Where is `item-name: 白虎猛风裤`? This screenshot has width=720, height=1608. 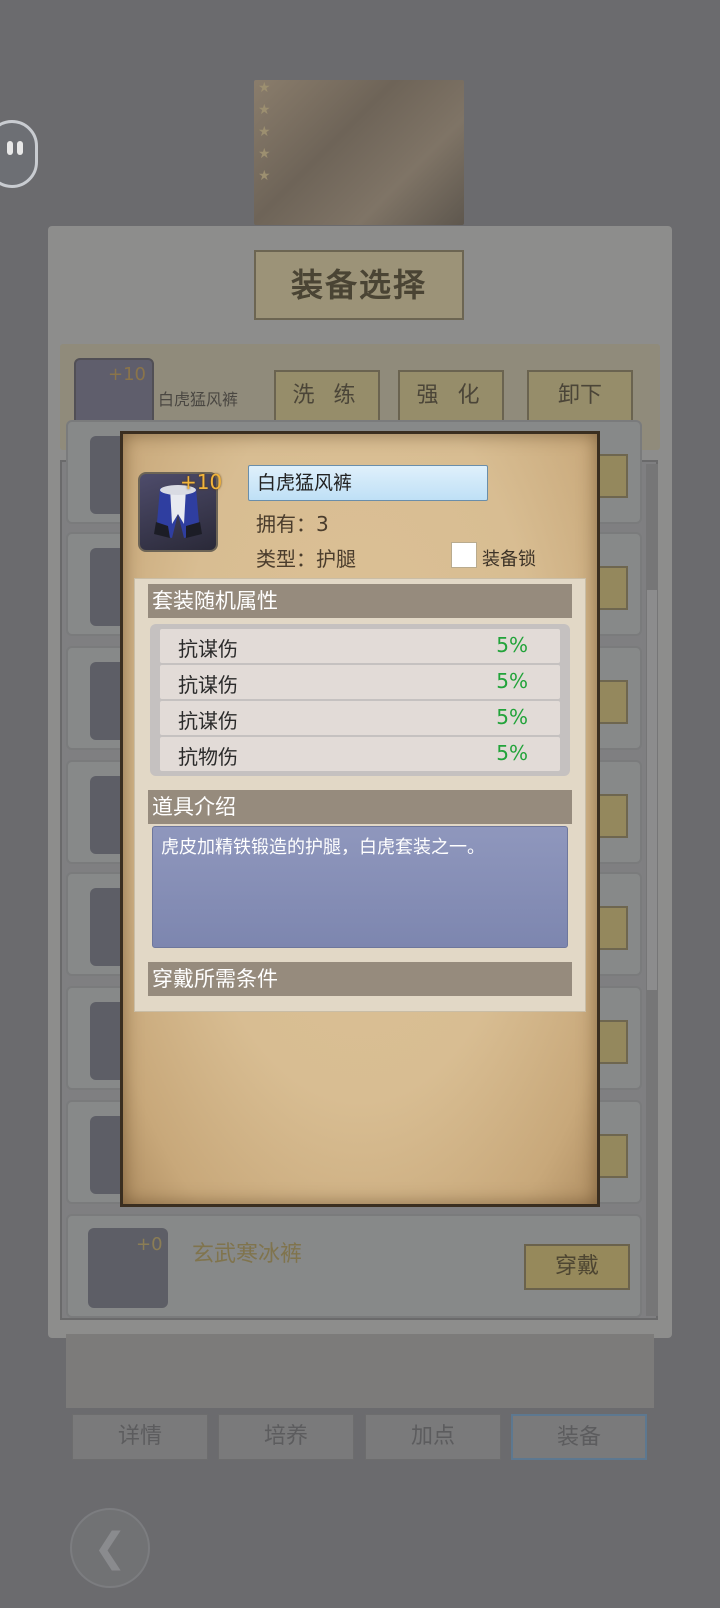
item-name: 白虎猛风裤 is located at coordinates (368, 483).